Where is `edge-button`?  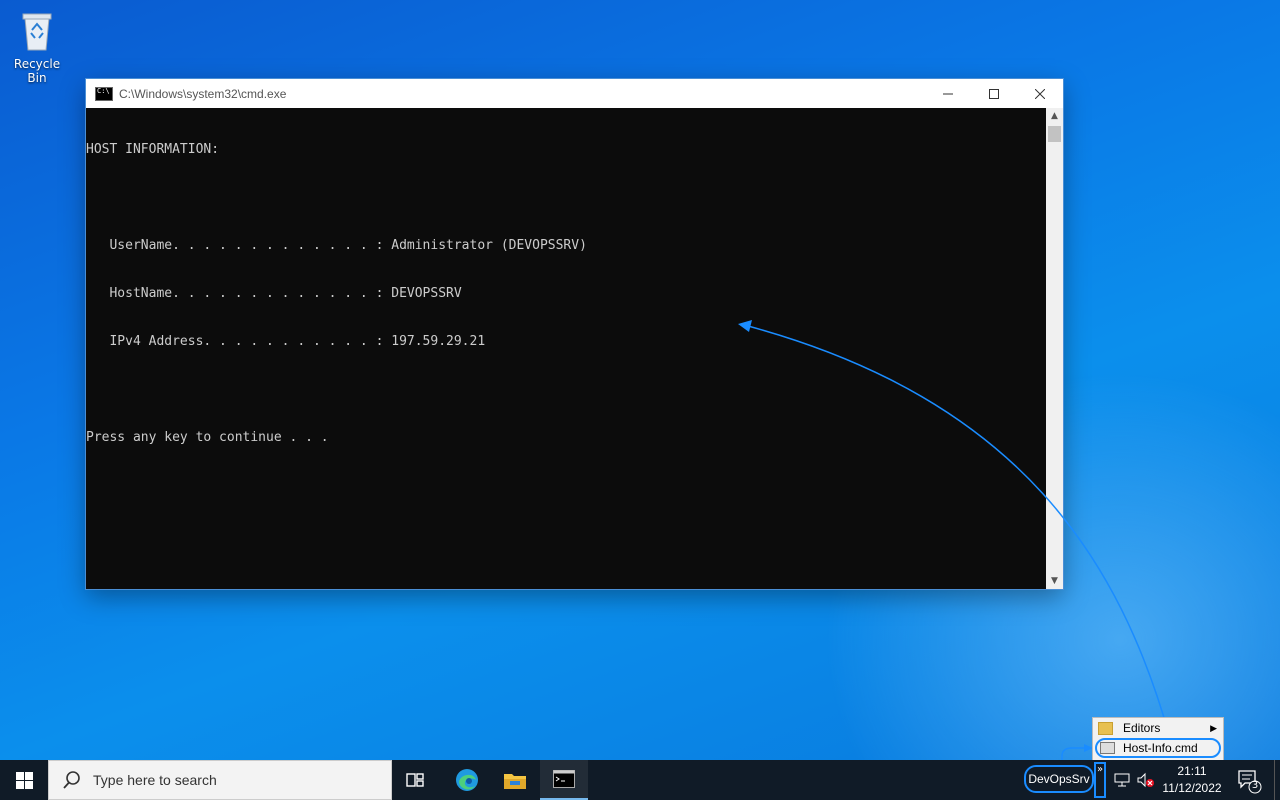
edge-button is located at coordinates (467, 780).